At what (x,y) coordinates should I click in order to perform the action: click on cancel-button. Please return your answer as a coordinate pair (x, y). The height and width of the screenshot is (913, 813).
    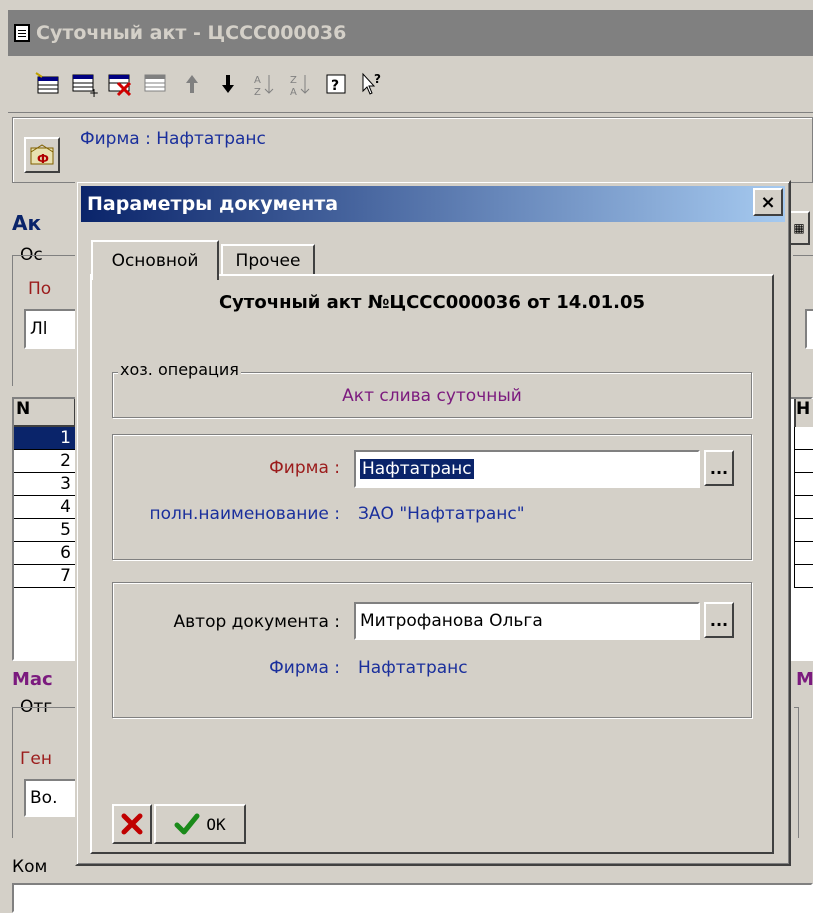
    Looking at the image, I should click on (132, 824).